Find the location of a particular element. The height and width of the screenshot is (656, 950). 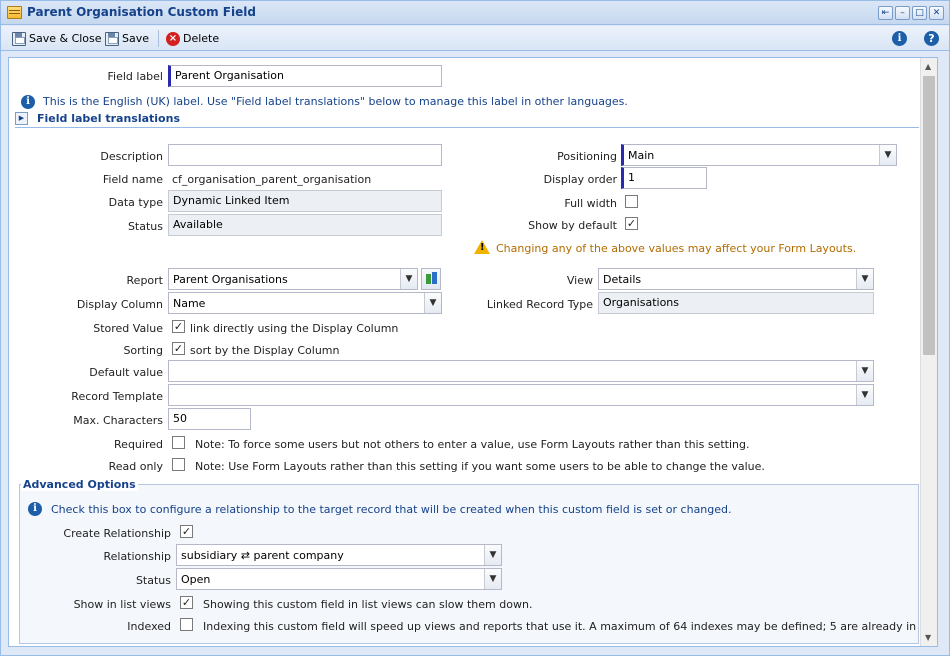

record-template-select: ▼ is located at coordinates (521, 395).